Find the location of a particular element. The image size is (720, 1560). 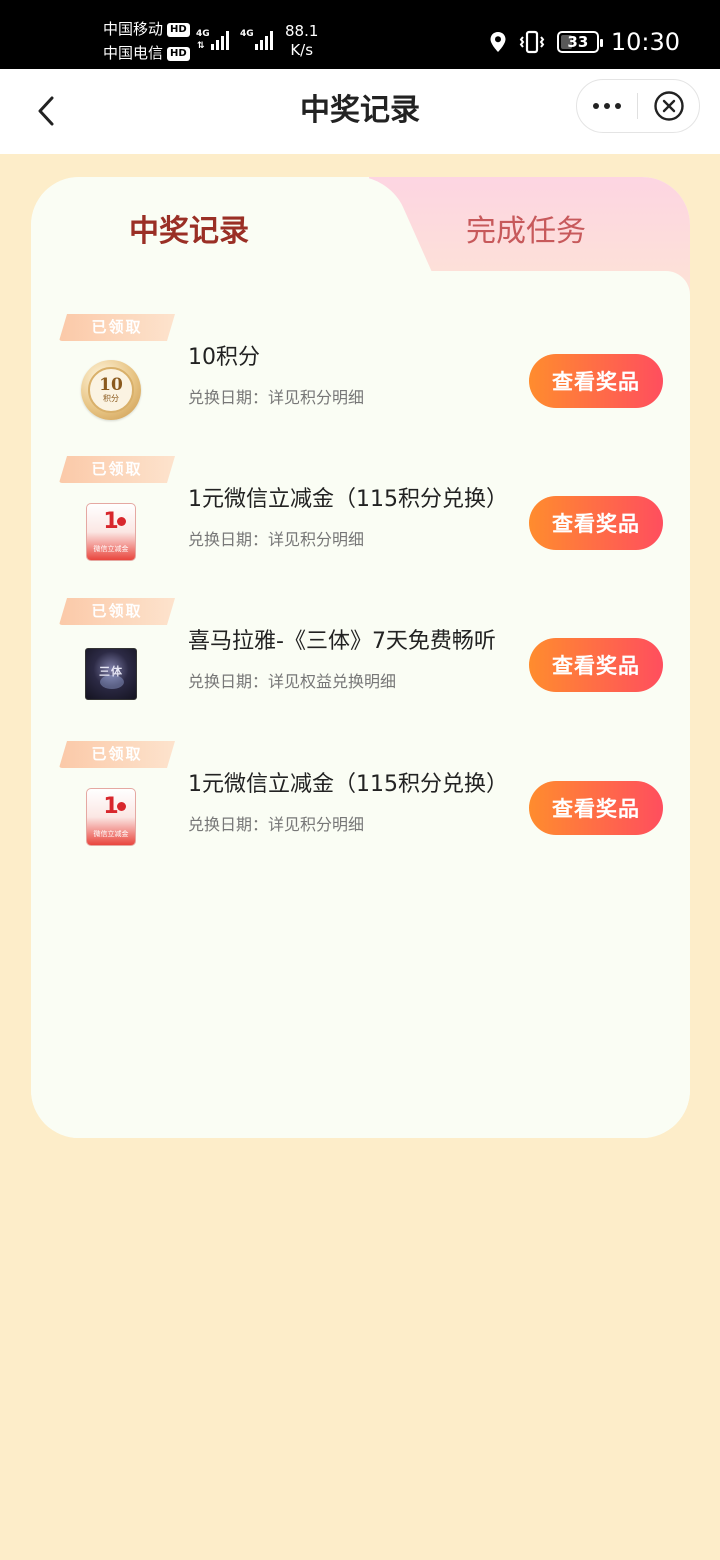

battery-level: 33 is located at coordinates (578, 42).